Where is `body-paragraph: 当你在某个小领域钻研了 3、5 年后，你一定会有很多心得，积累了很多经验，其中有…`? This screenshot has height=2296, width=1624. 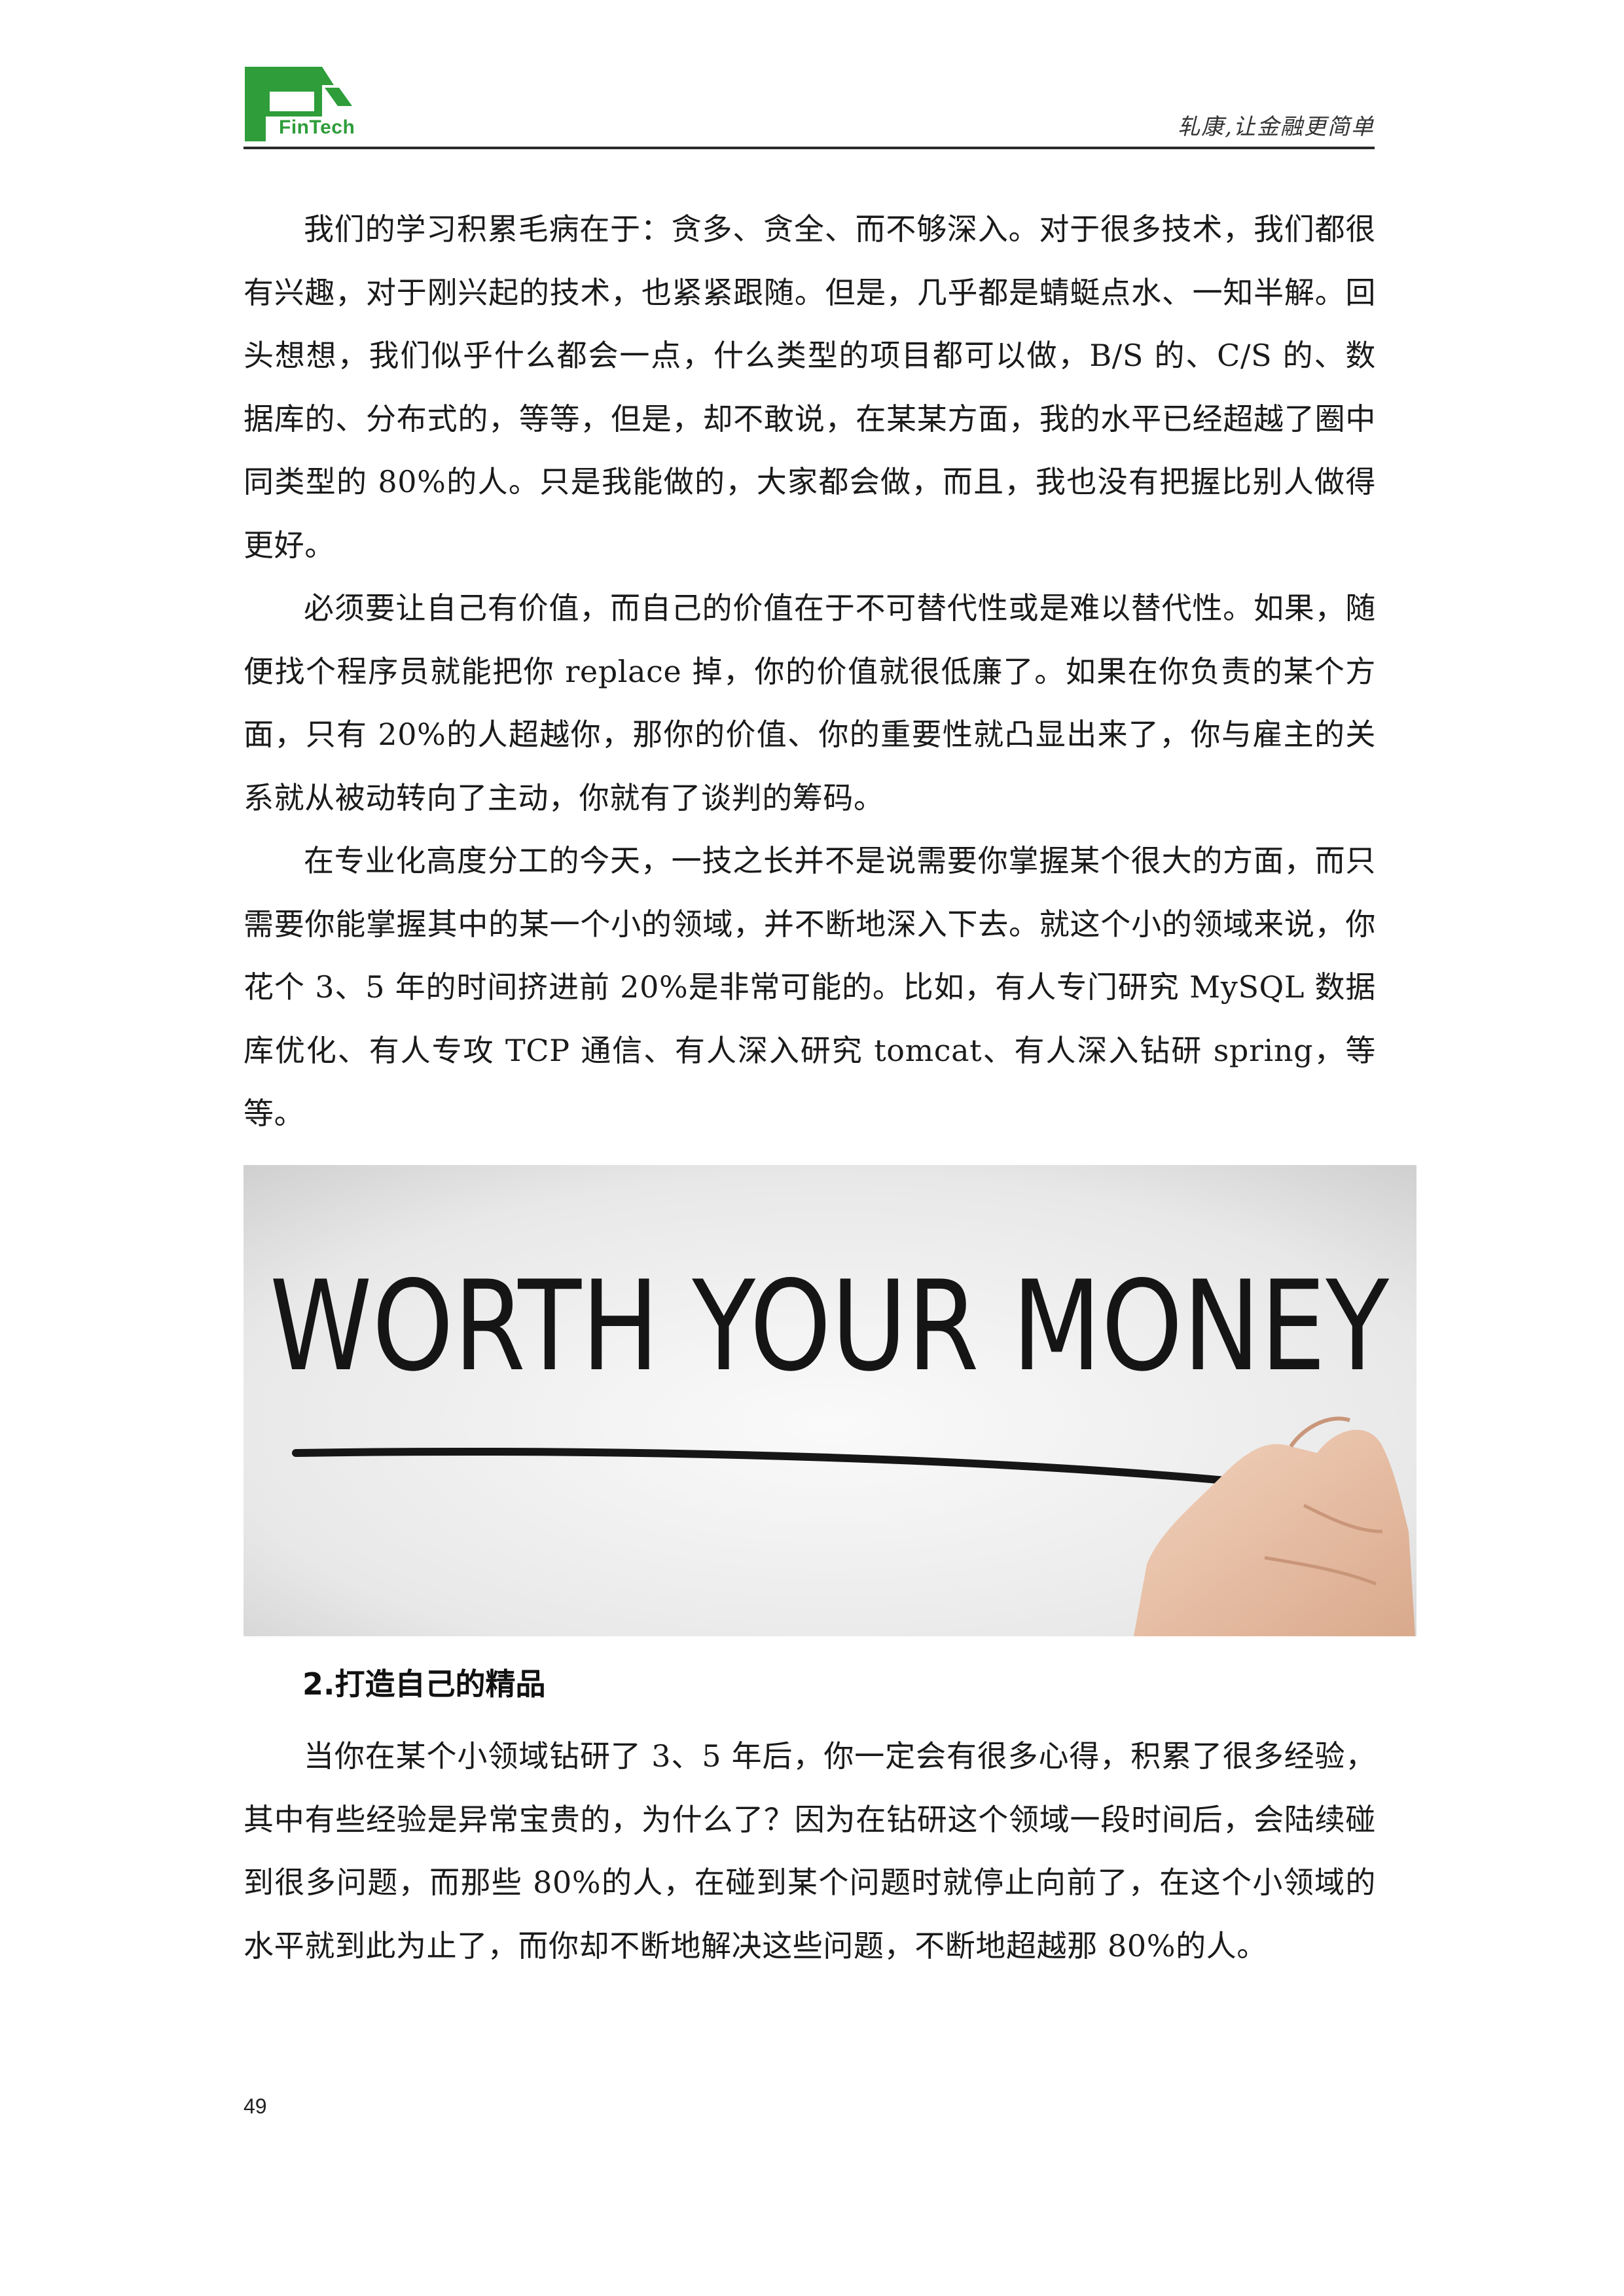 body-paragraph: 当你在某个小领域钻研了 3、5 年后，你一定会有很多心得，积累了很多经验，其中有… is located at coordinates (810, 1851).